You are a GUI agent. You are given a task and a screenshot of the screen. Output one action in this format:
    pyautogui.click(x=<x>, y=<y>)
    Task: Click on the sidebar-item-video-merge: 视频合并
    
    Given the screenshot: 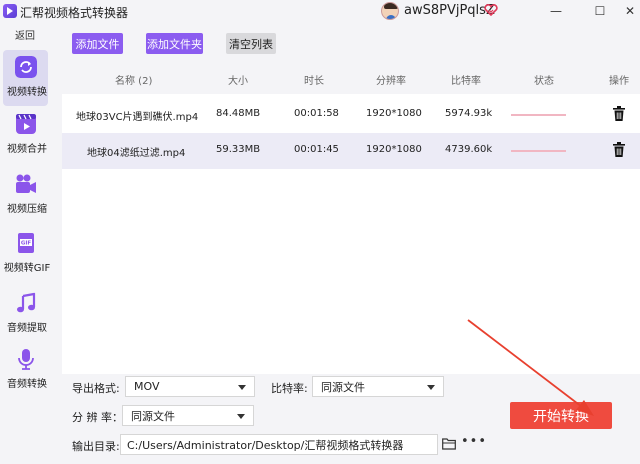 What is the action you would take?
    pyautogui.click(x=25, y=135)
    